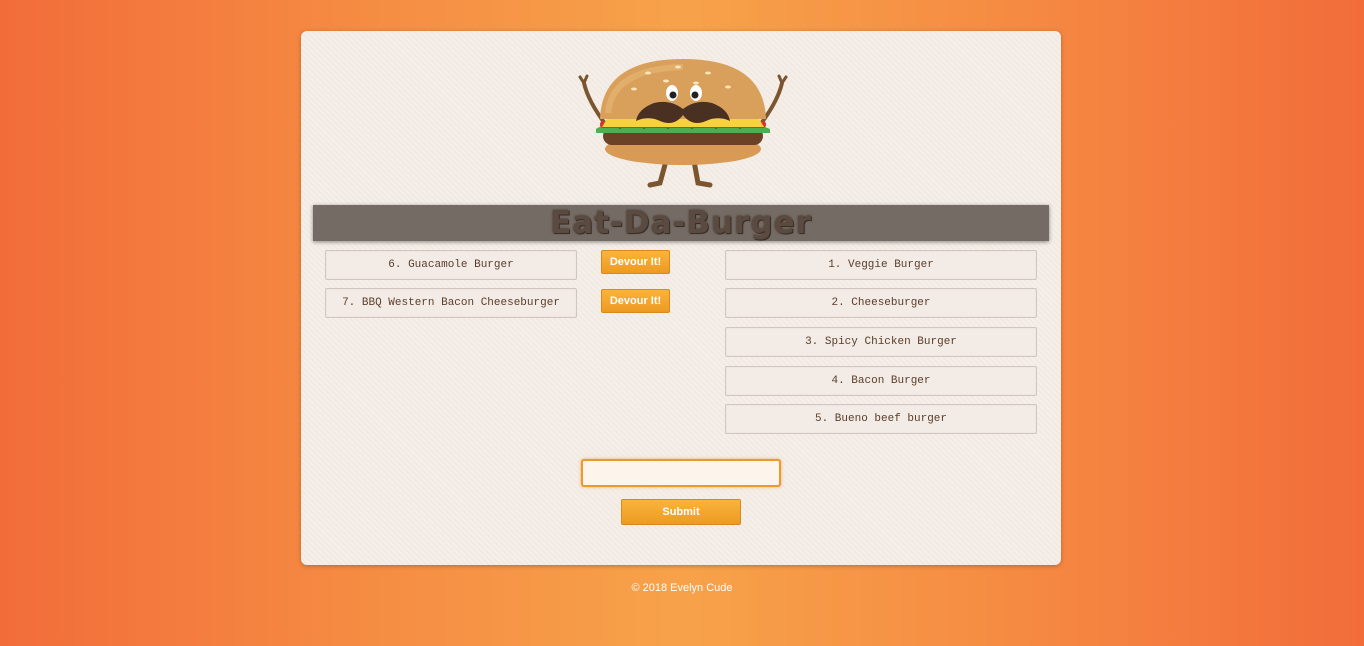  Describe the element at coordinates (881, 342) in the screenshot. I see `devoured-burger-item: 3. Spicy Chicken Burger` at that location.